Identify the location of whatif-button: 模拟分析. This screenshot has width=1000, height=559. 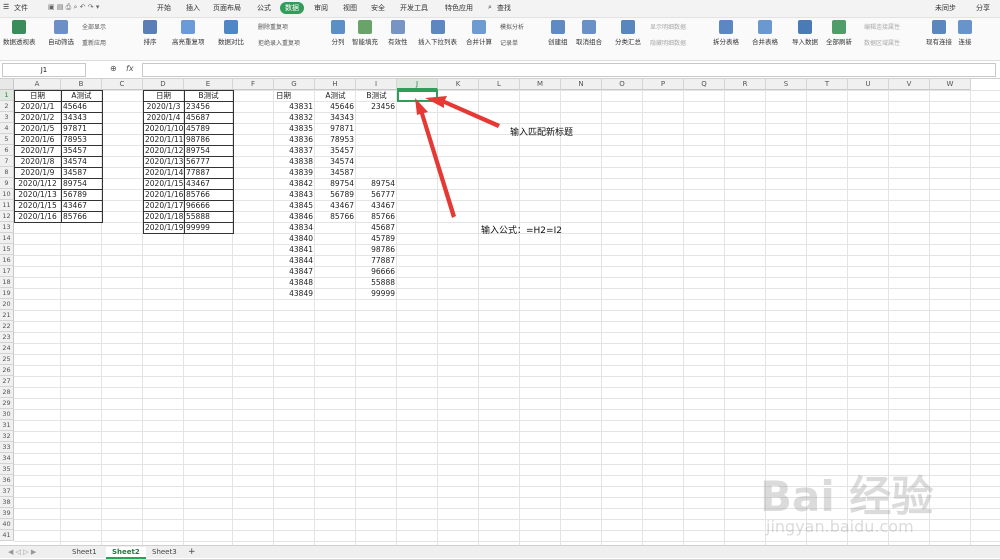
(512, 26).